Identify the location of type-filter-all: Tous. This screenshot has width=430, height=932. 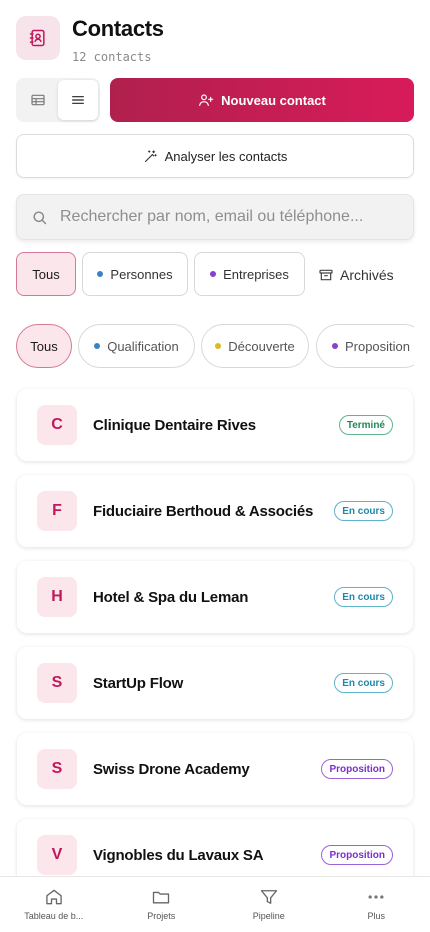
(46, 274).